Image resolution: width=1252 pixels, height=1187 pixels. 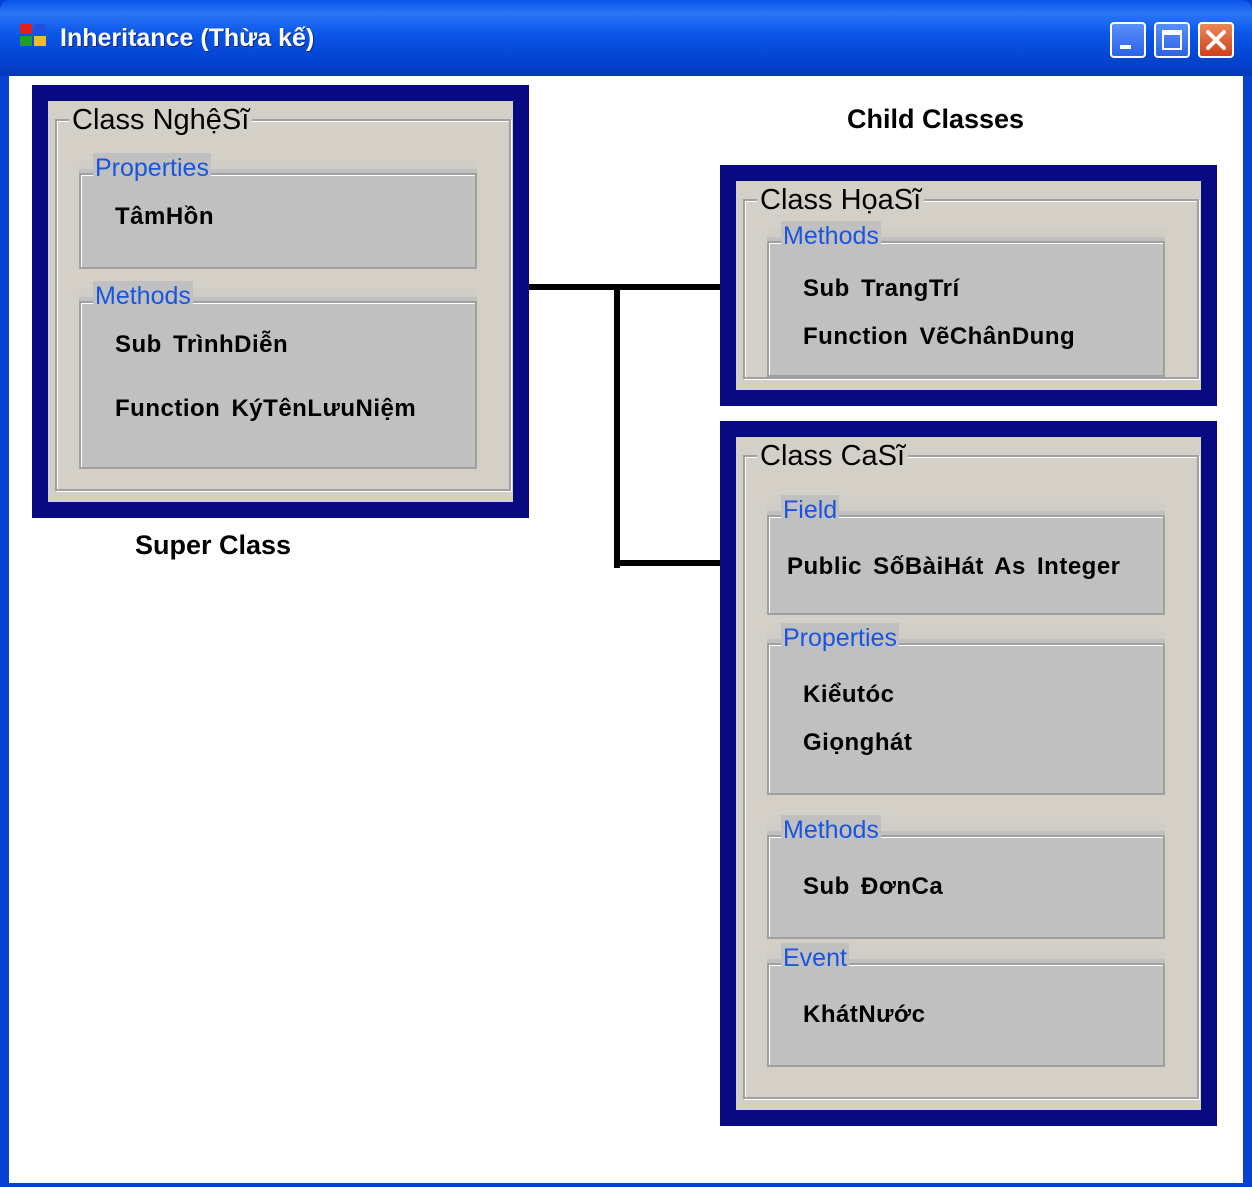 I want to click on class-nghesi-title: Class NghệSĩ, so click(x=161, y=120).